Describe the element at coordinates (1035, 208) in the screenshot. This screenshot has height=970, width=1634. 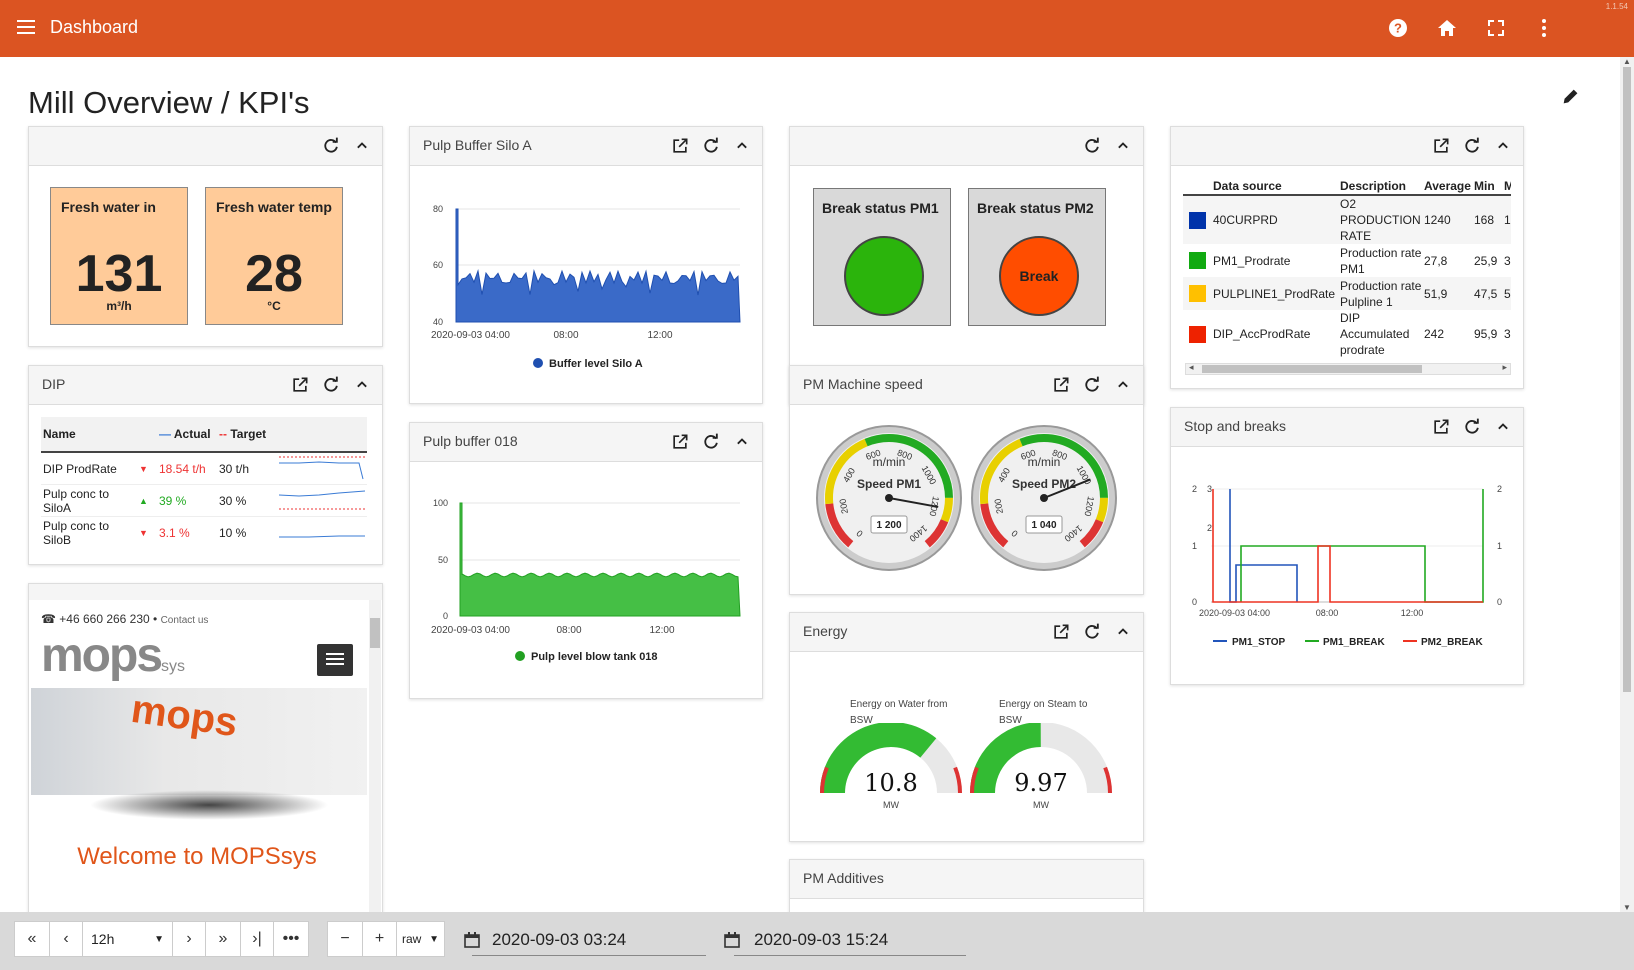
I see `break-label: Break status PM2` at that location.